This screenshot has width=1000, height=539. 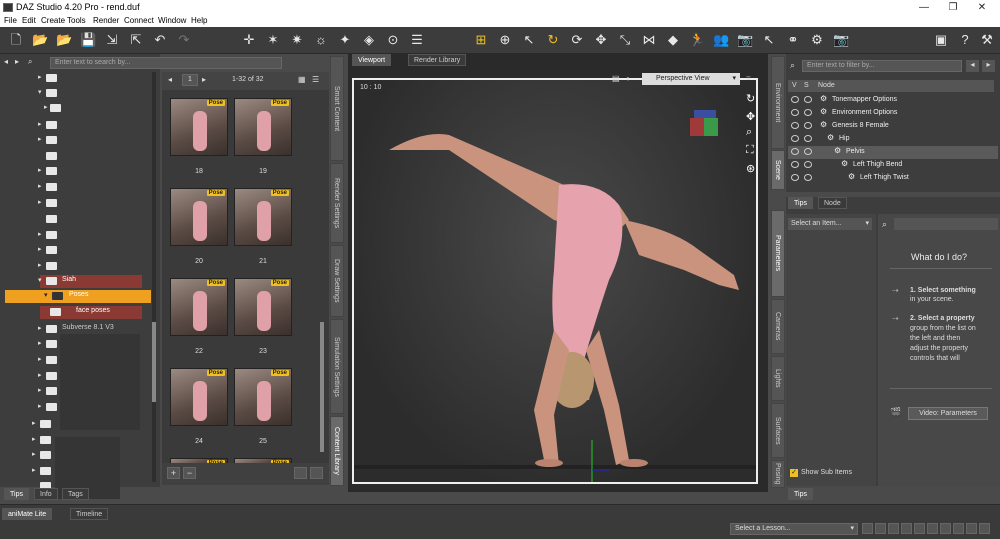 What do you see at coordinates (794, 473) in the screenshot?
I see `checkbox-checked-icon: ✓` at bounding box center [794, 473].